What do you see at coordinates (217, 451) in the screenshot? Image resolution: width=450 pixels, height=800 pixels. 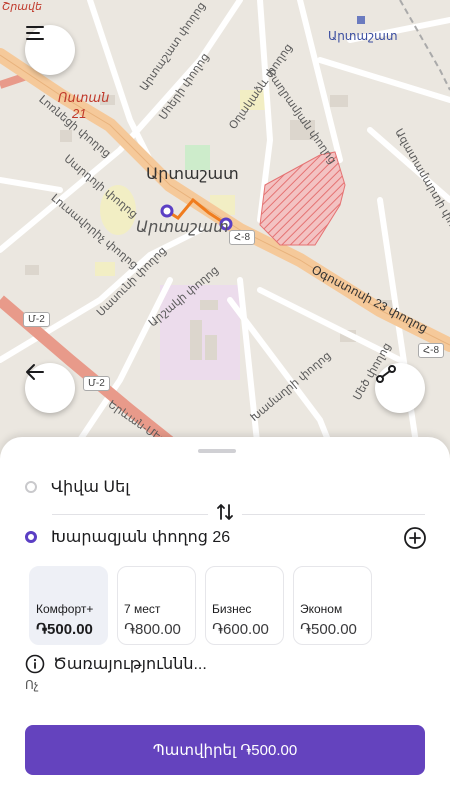 I see `sheet-grabber` at bounding box center [217, 451].